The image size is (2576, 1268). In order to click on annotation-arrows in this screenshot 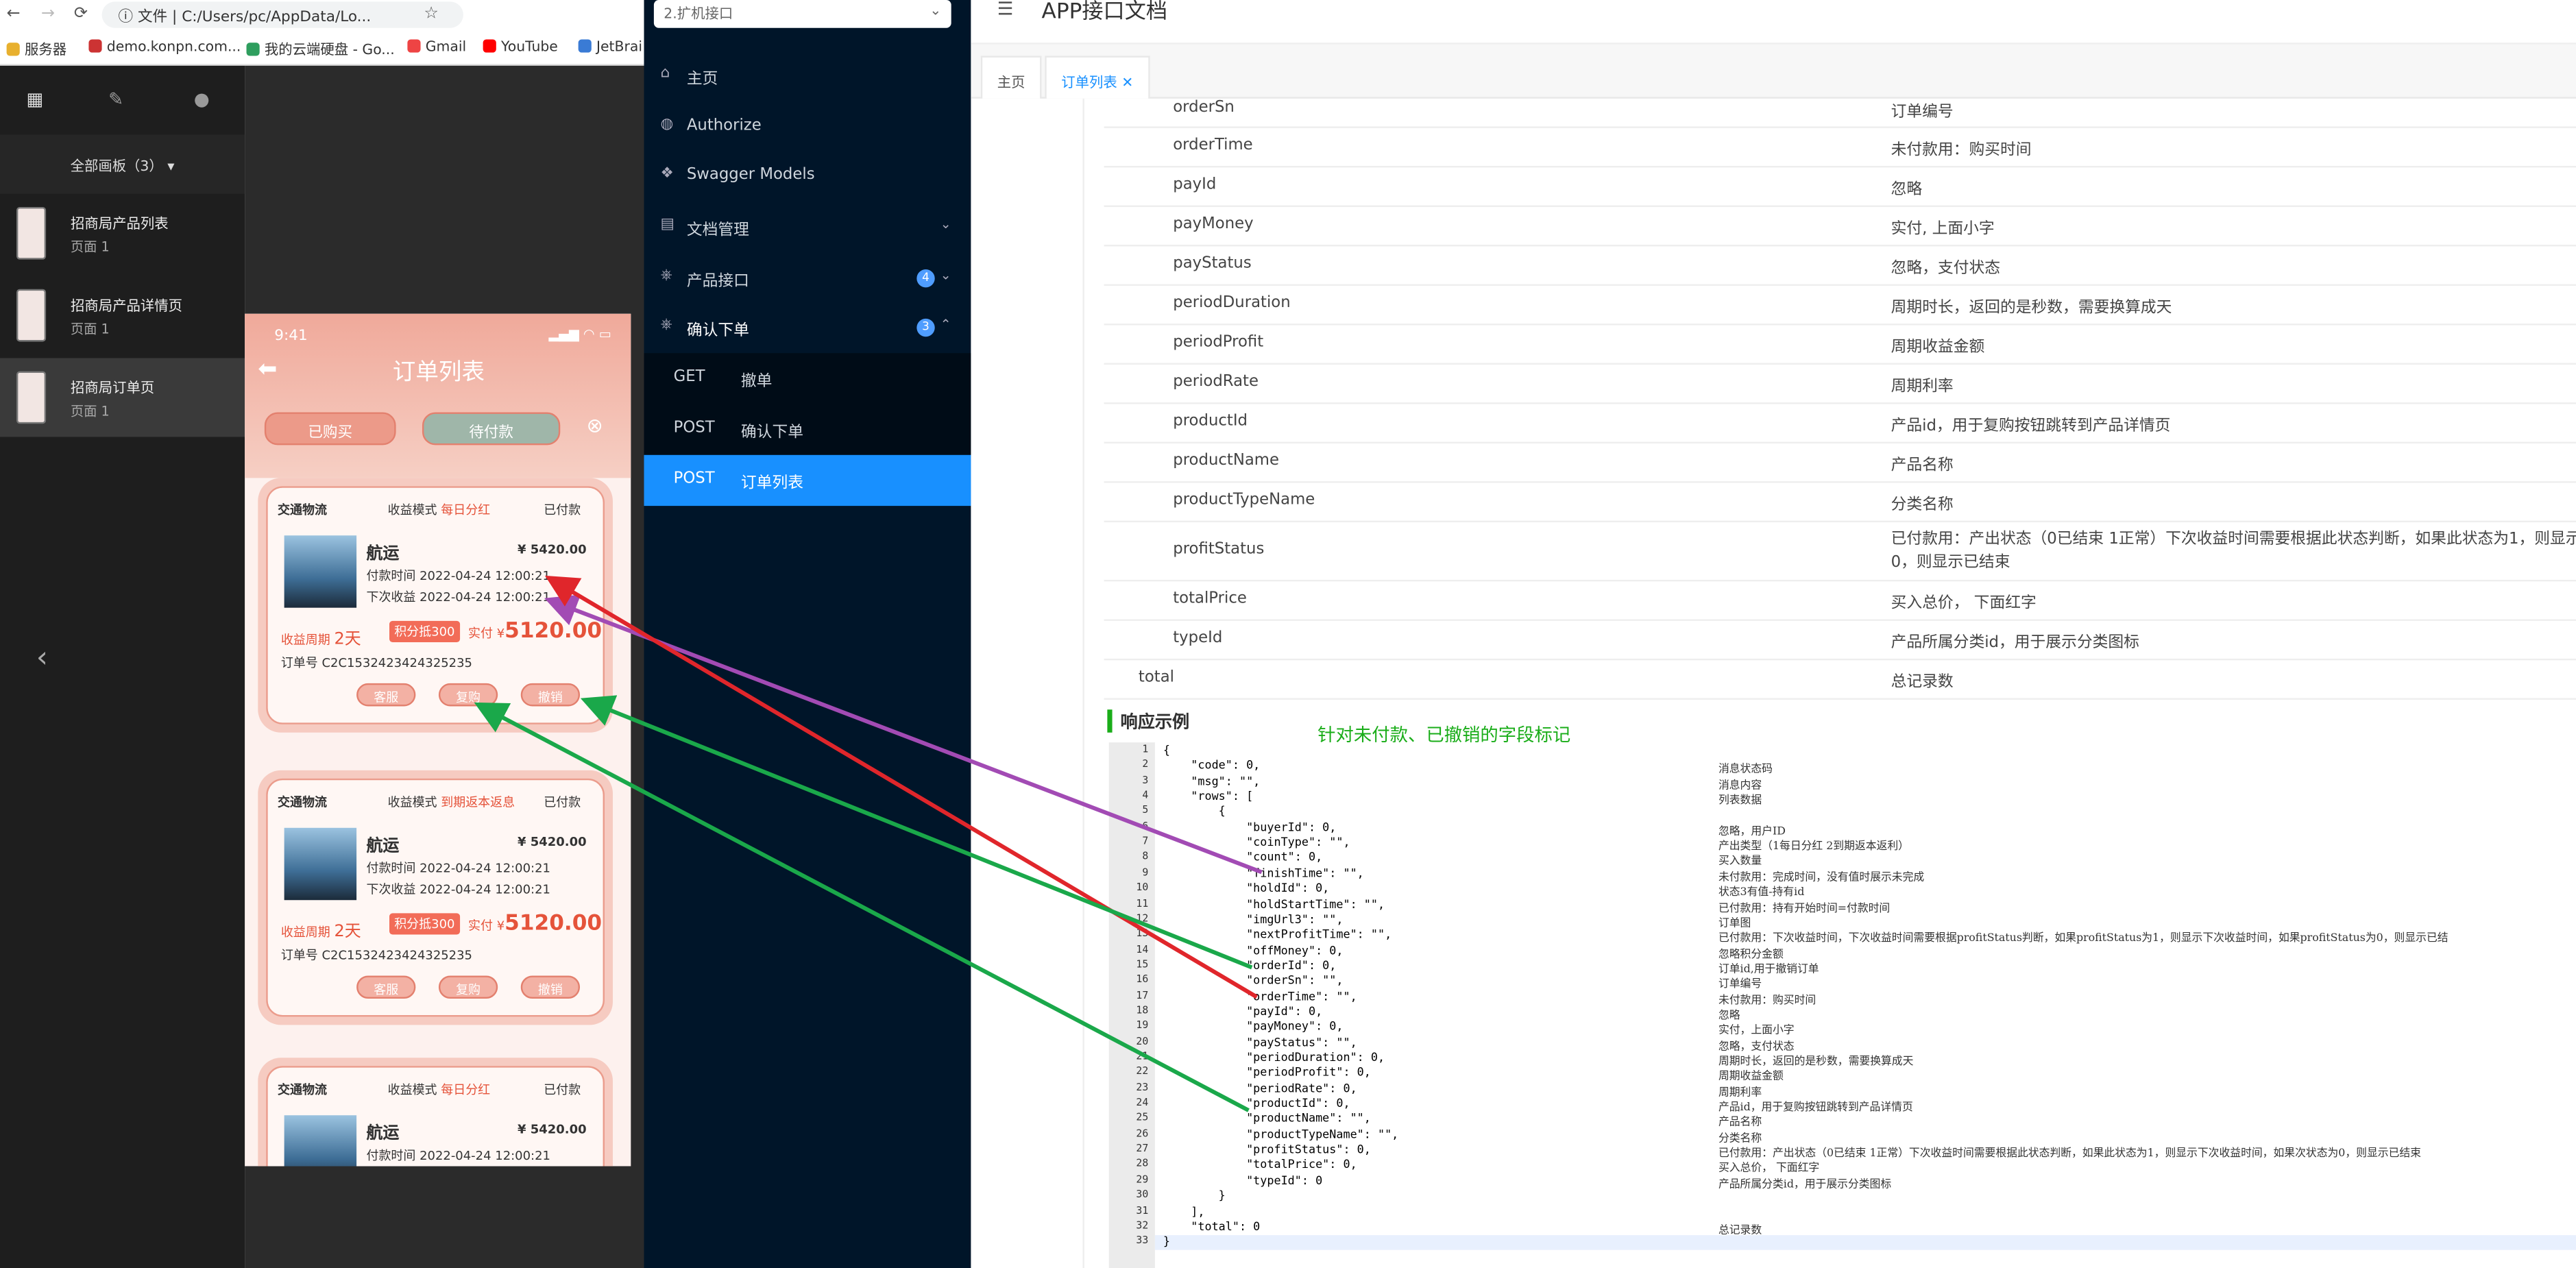, I will do `click(868, 843)`.